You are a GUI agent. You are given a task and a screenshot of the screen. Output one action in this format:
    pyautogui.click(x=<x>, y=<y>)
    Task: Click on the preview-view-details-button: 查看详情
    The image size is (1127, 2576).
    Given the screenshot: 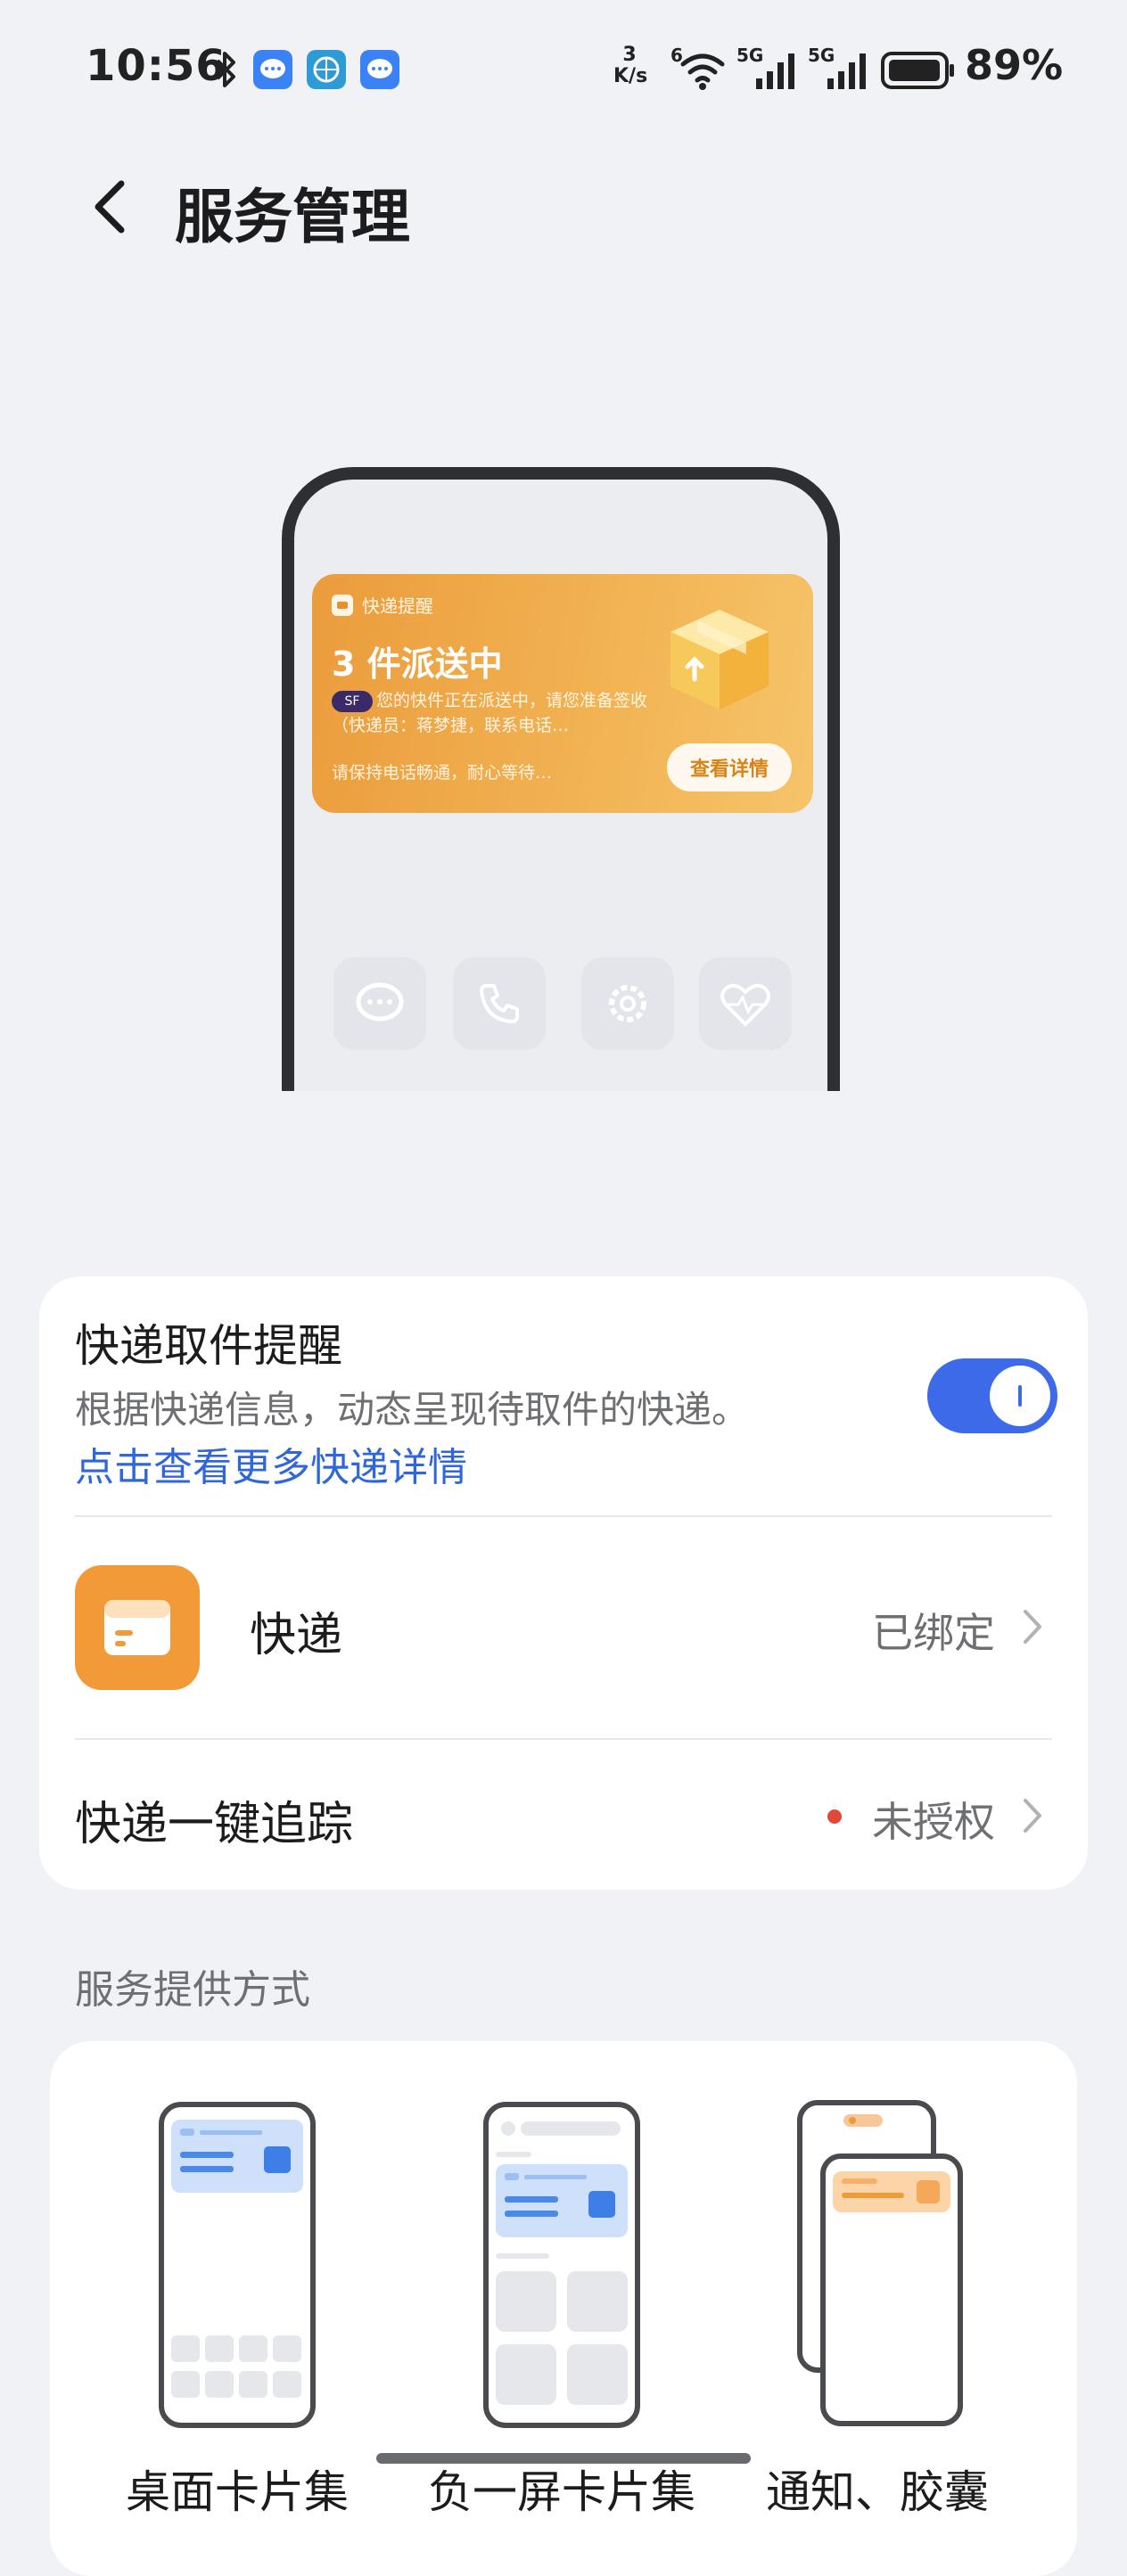 What is the action you would take?
    pyautogui.click(x=730, y=768)
    